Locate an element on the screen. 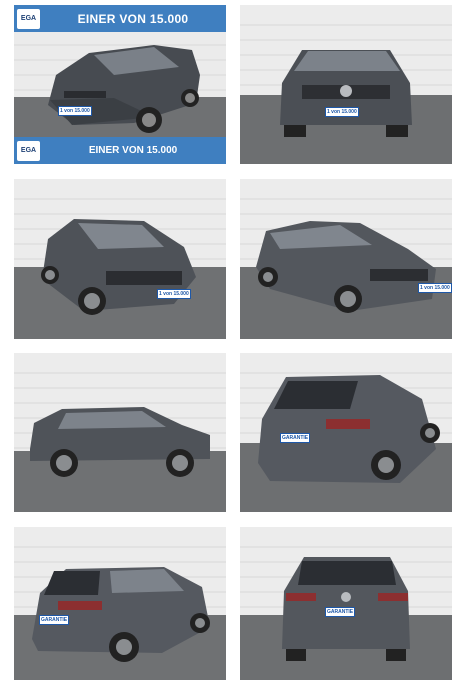 Image resolution: width=454 pixels, height=680 pixels. gallery-photo-7: GARANTIE is located at coordinates (120, 603).